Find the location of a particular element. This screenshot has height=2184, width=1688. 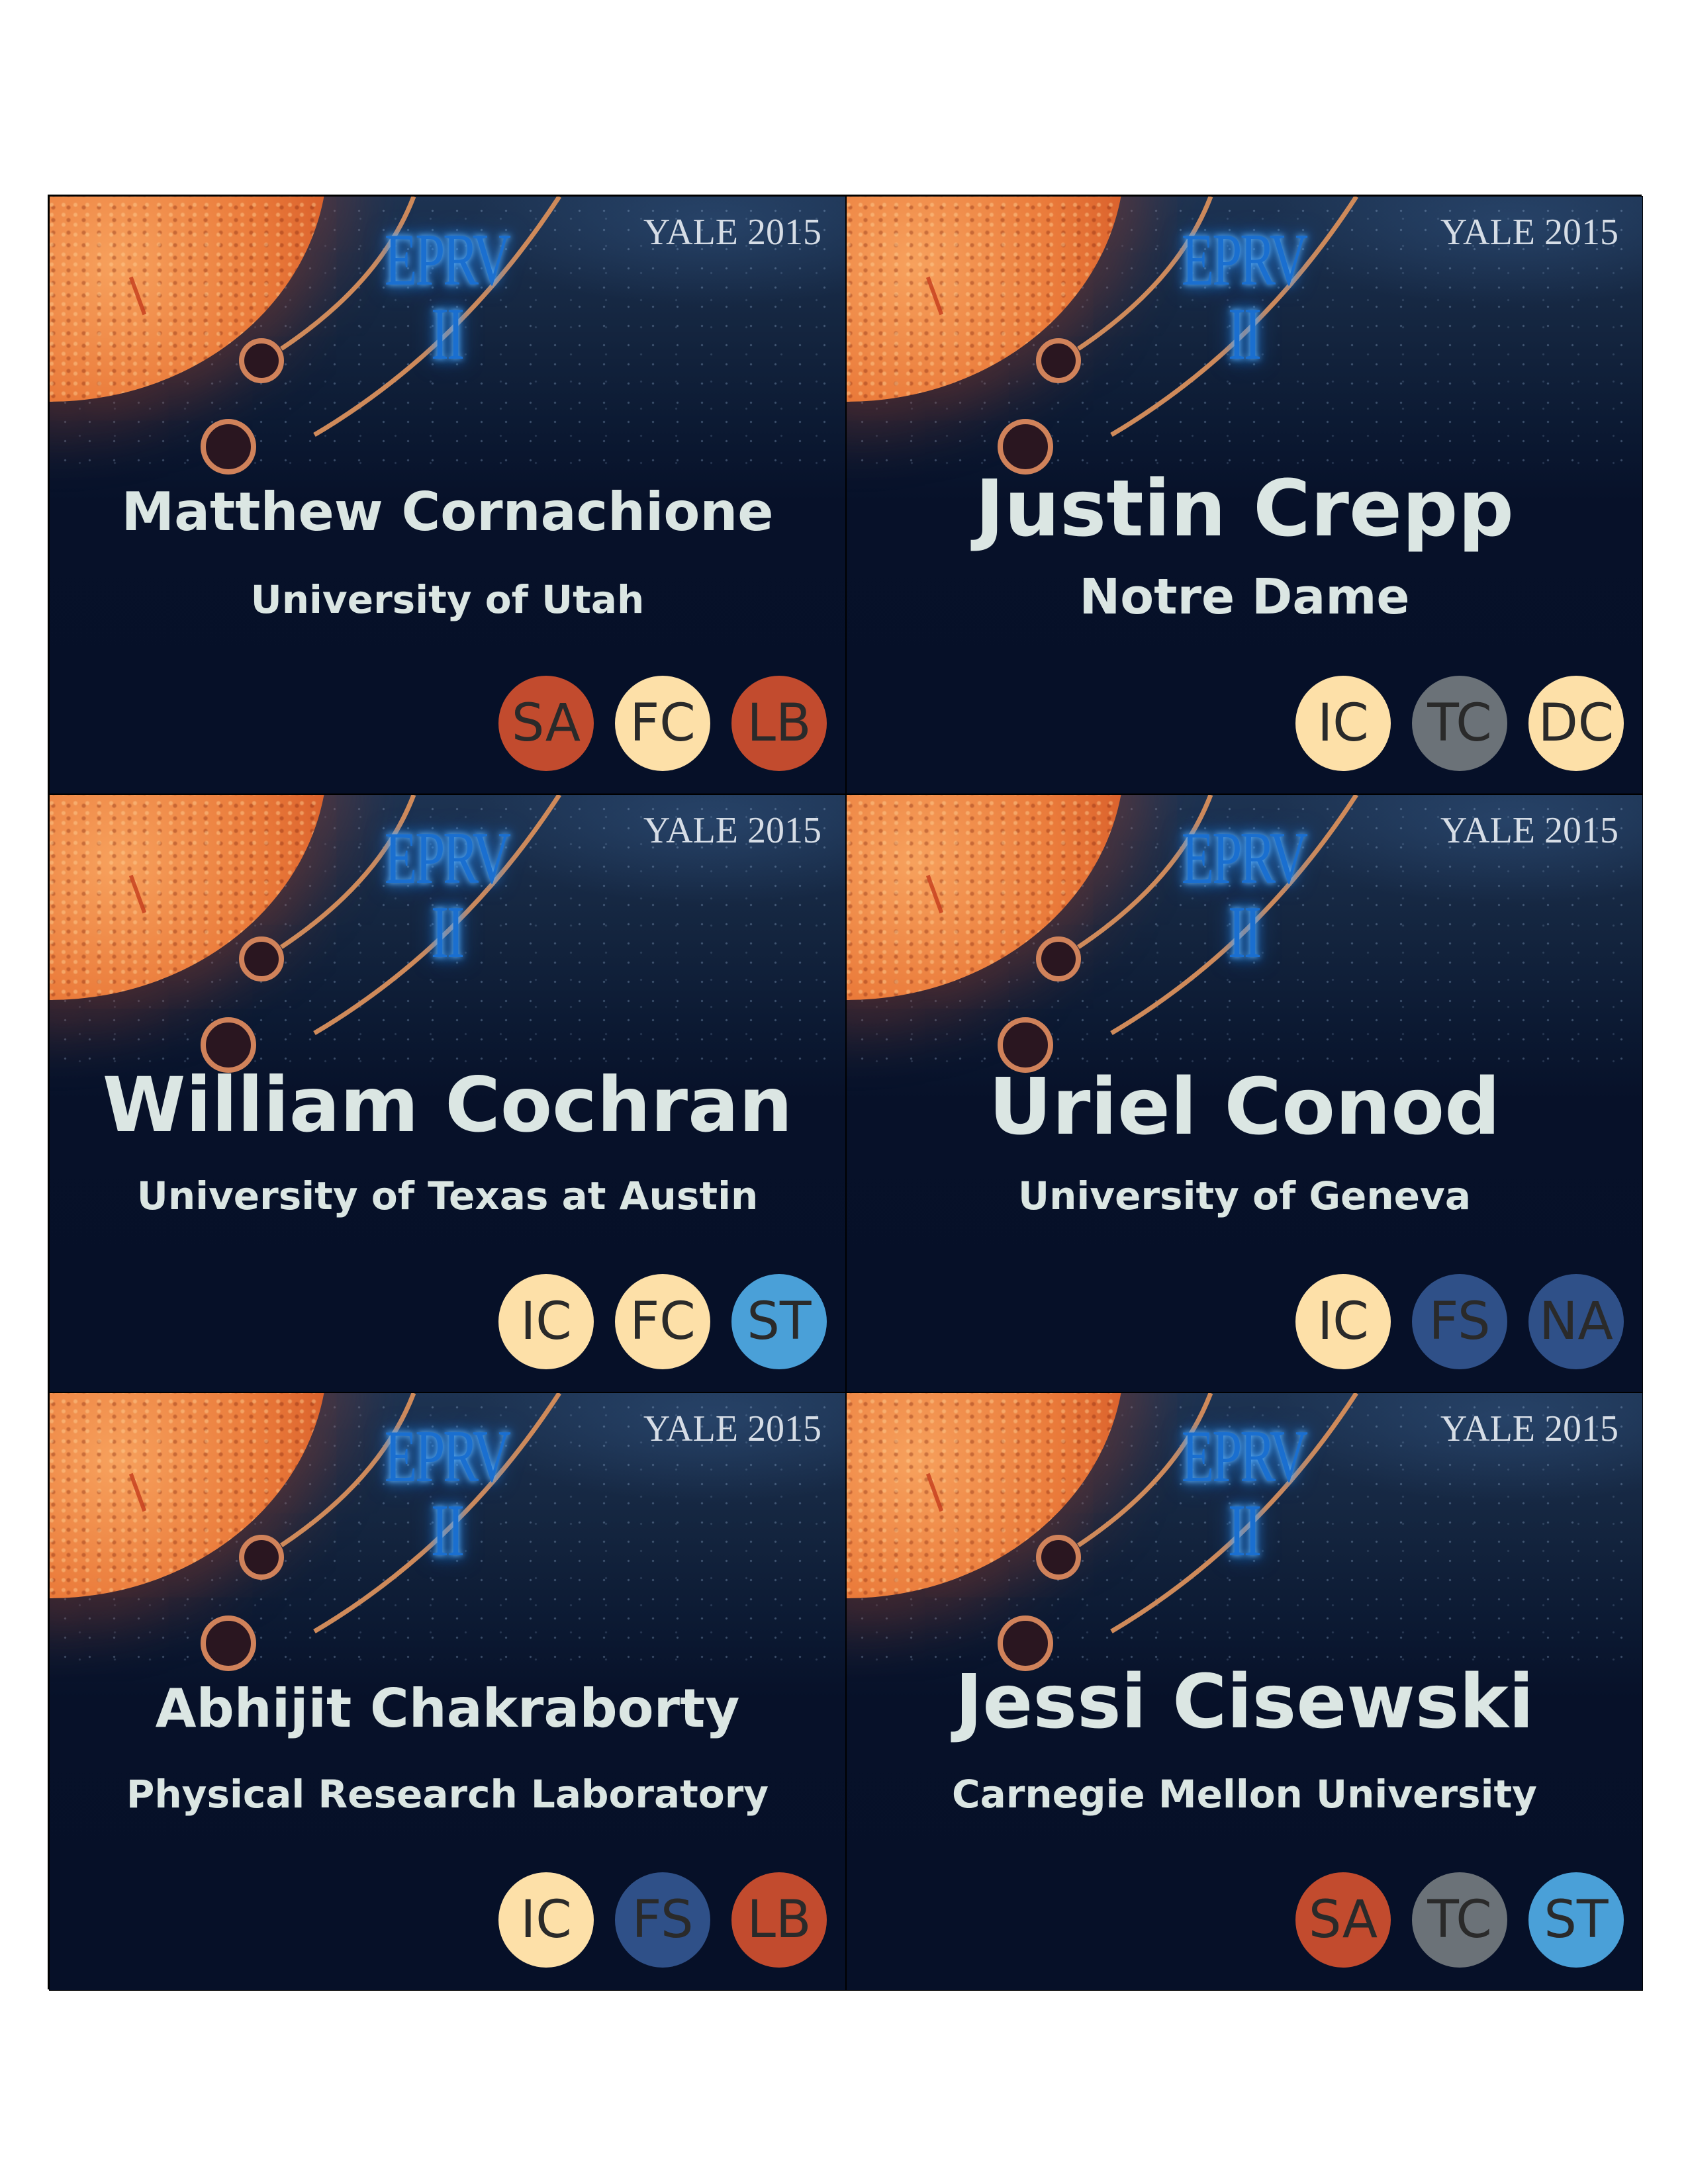

session-tags: IC FS NA is located at coordinates (1459, 1321).